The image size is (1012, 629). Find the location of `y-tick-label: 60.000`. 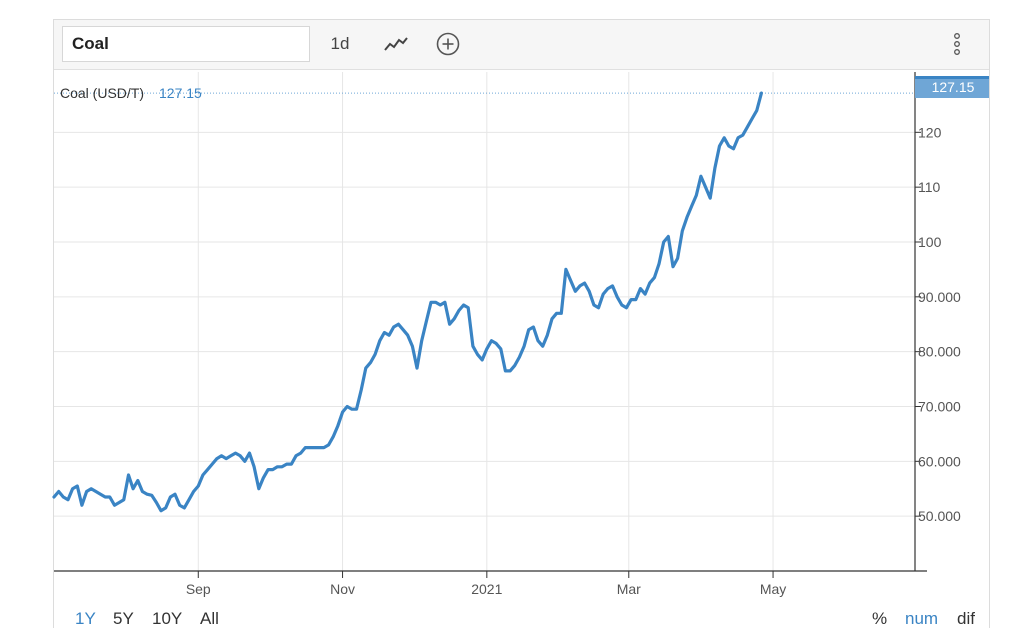

y-tick-label: 60.000 is located at coordinates (939, 461).